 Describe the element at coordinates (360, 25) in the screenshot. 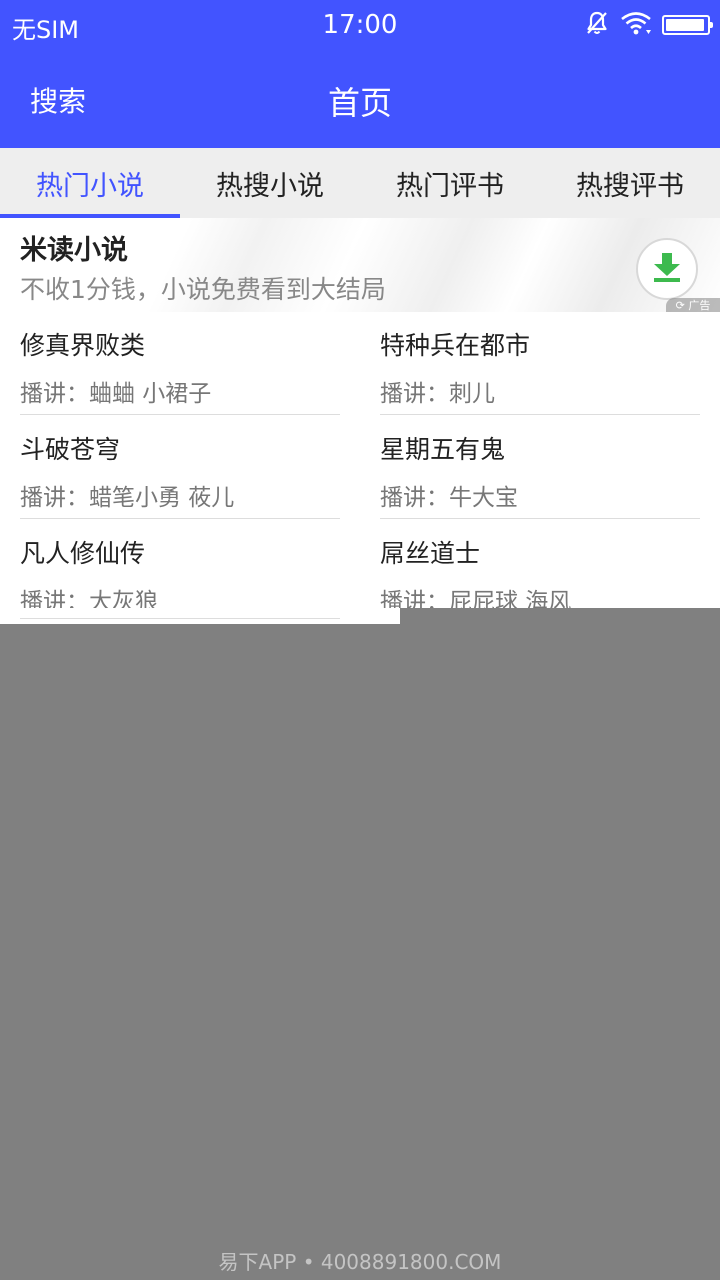

I see `status-bar: 无SIM 17:00` at that location.